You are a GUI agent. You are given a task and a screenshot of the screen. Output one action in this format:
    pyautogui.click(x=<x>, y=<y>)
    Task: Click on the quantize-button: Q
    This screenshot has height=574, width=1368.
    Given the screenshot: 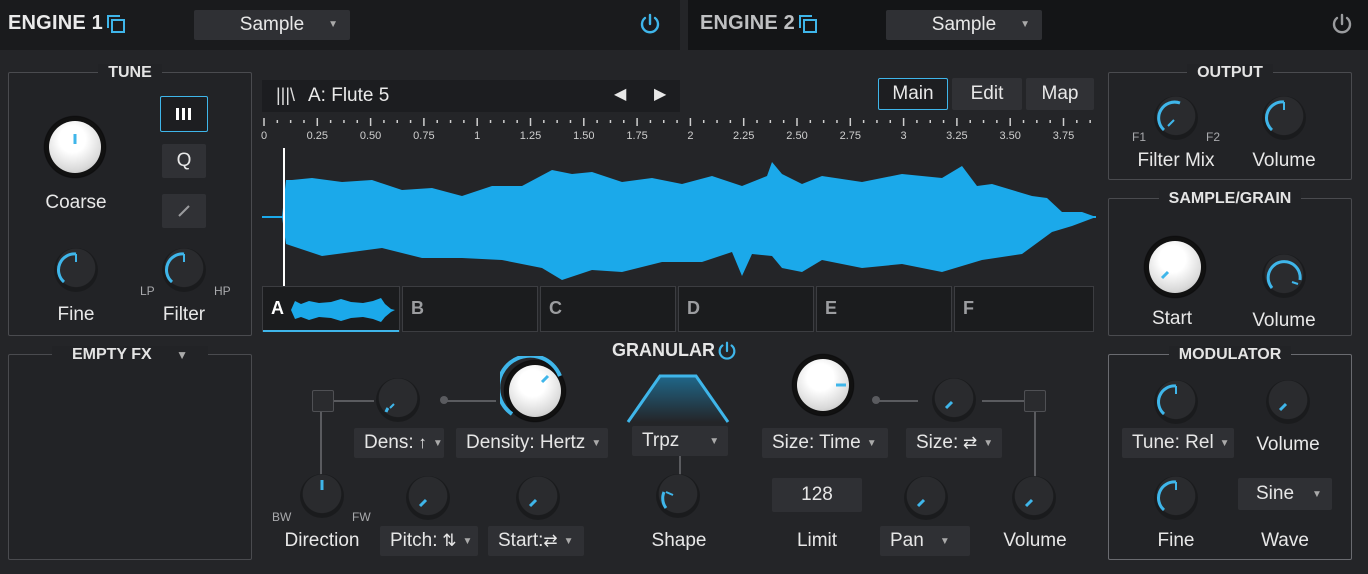 What is the action you would take?
    pyautogui.click(x=184, y=161)
    